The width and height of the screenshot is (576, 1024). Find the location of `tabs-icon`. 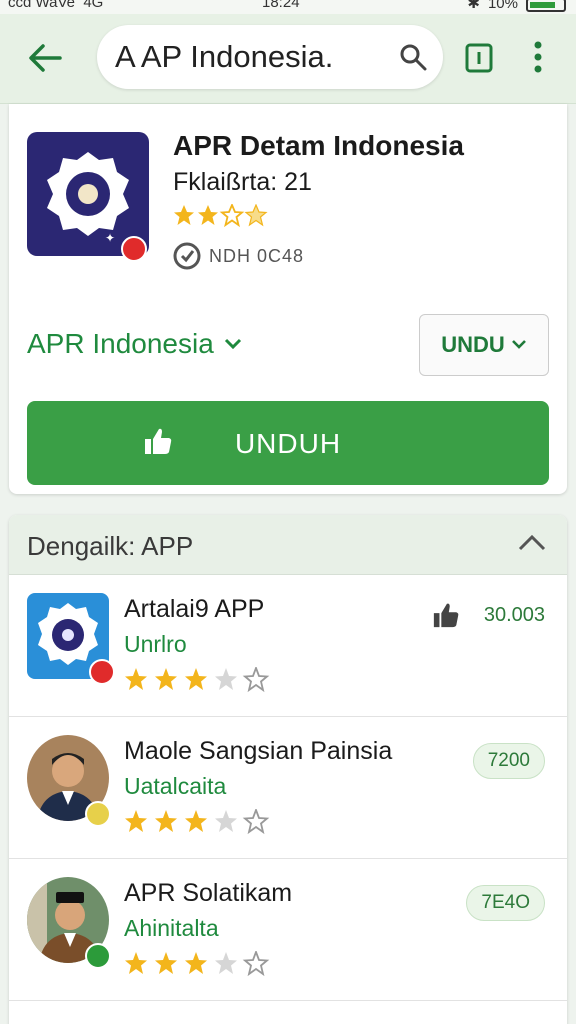

tabs-icon is located at coordinates (479, 58).